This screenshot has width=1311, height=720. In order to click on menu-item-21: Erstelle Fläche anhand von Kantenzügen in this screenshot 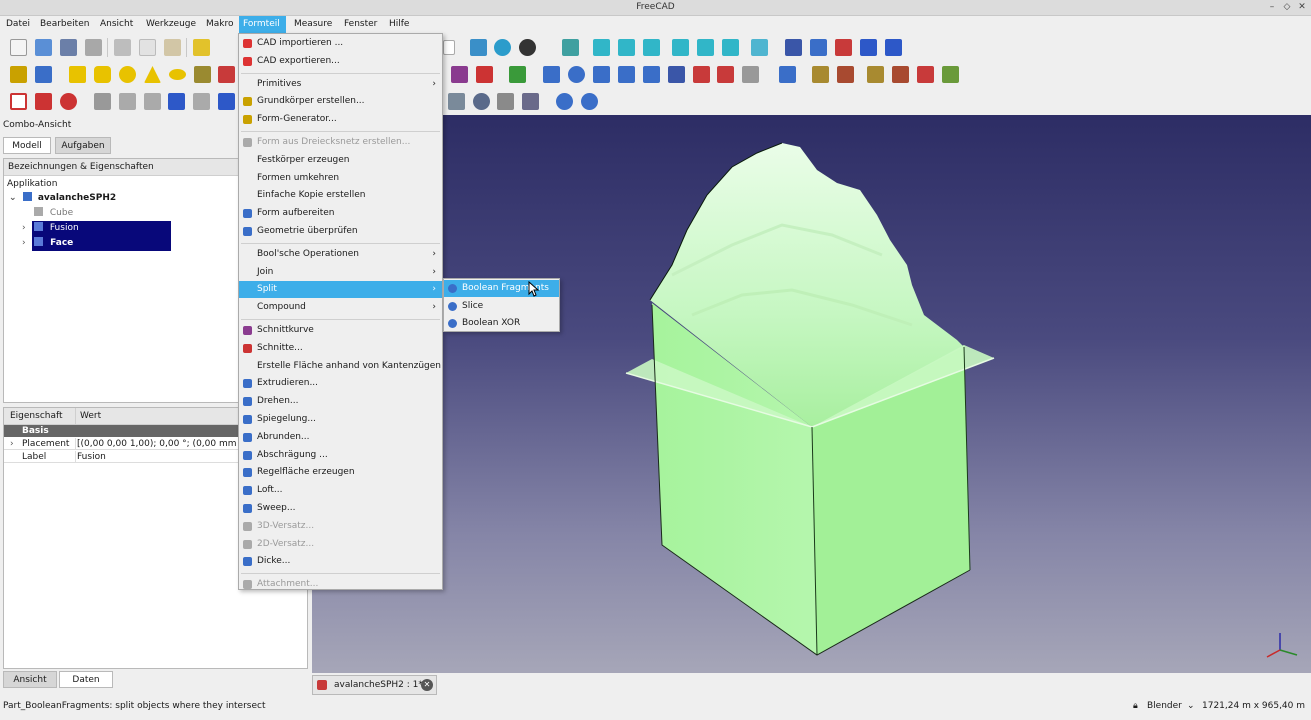, I will do `click(340, 366)`.